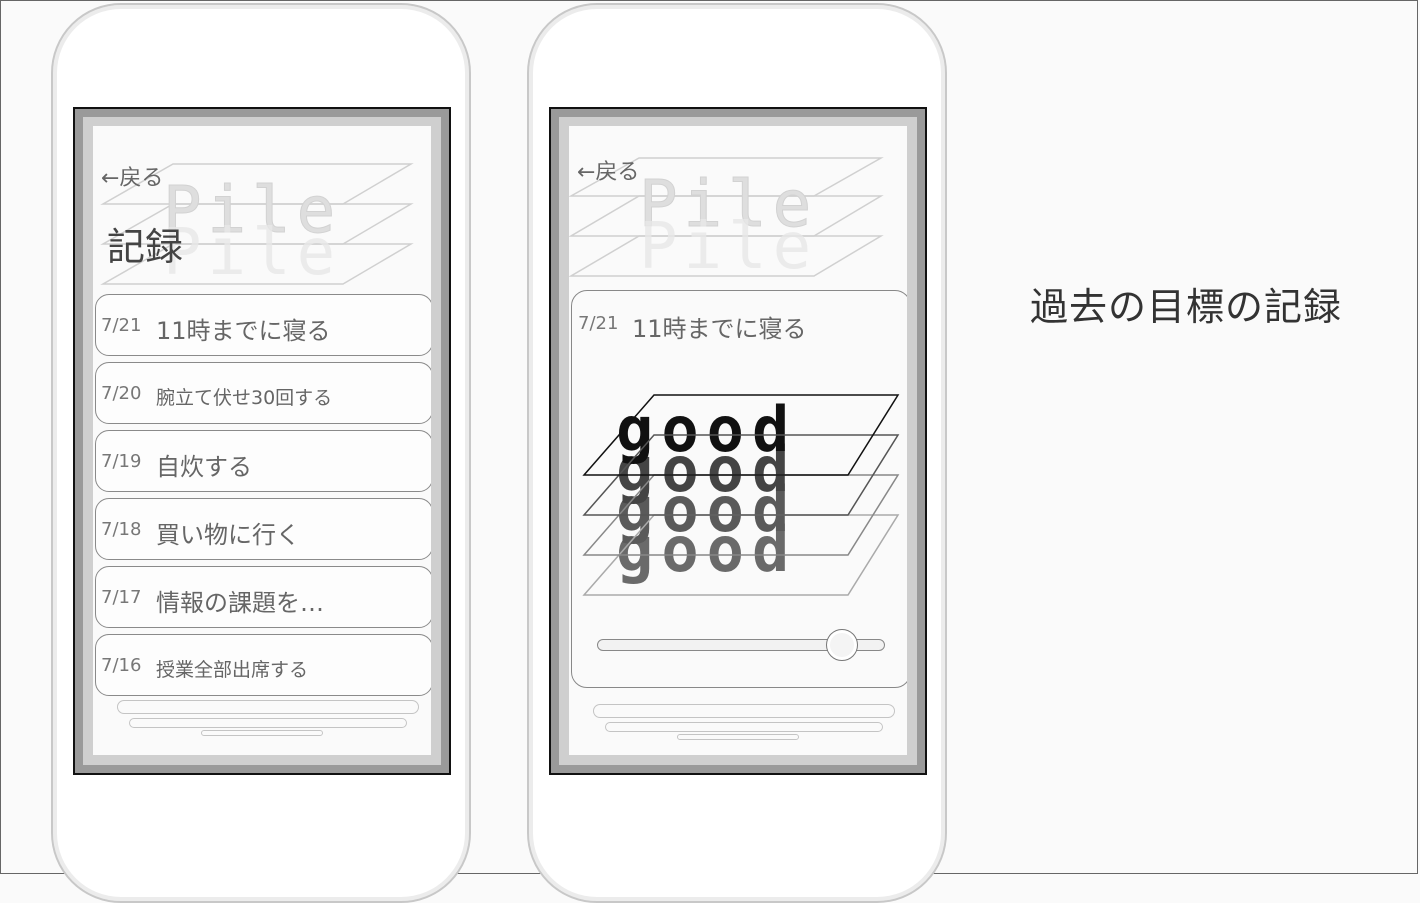 The width and height of the screenshot is (1420, 903). I want to click on record-date: 7/17, so click(121, 597).